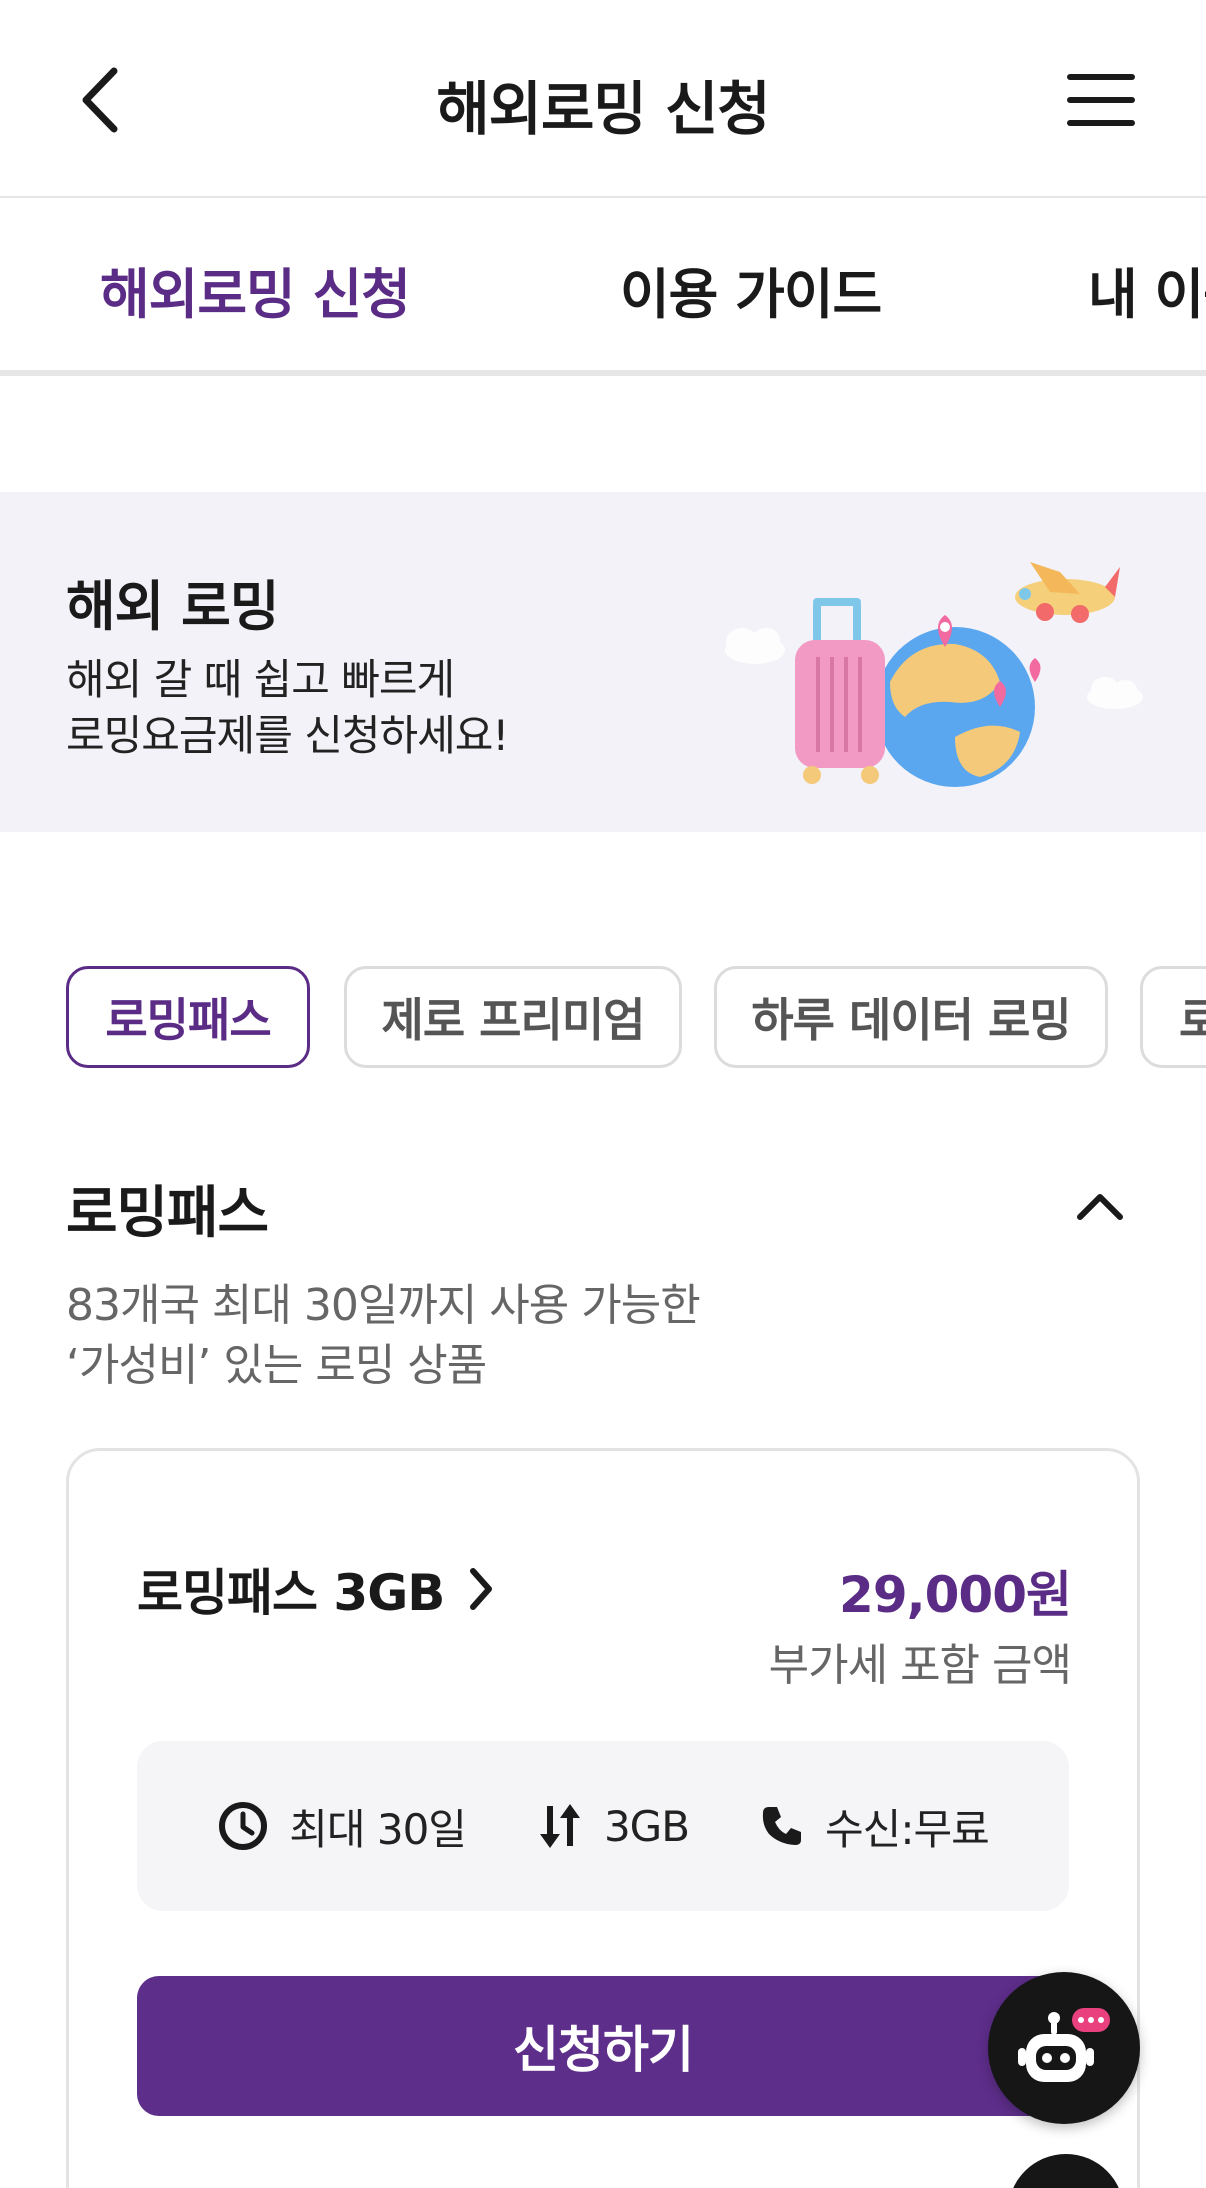  I want to click on feature-data: 3GB, so click(613, 1826).